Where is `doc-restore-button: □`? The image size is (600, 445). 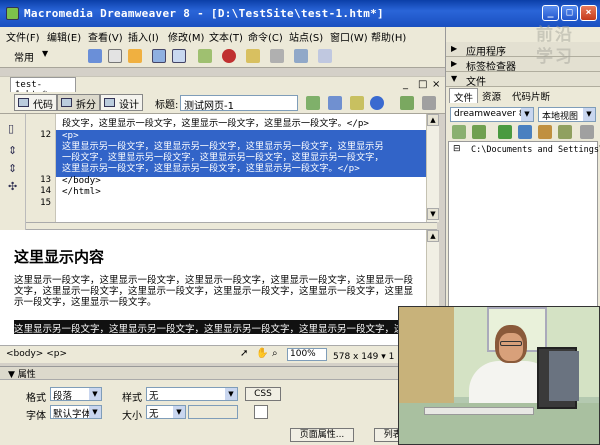 doc-restore-button: □ is located at coordinates (422, 84).